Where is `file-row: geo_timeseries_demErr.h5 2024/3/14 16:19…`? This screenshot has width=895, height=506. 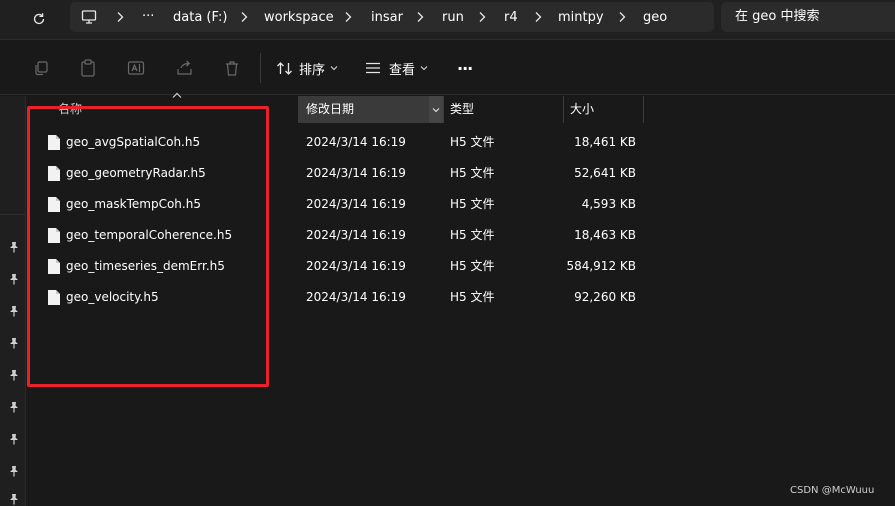 file-row: geo_timeseries_demErr.h5 2024/3/14 16:19… is located at coordinates (337, 266).